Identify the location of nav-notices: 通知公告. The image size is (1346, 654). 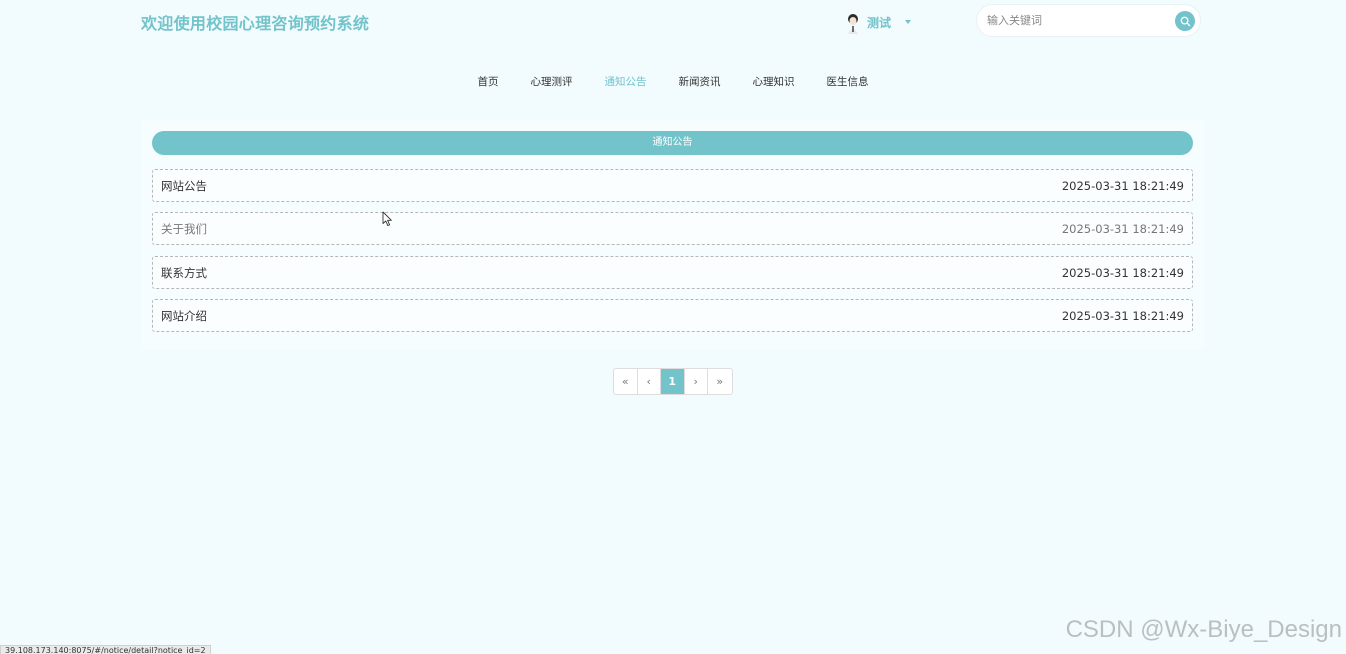
(626, 81).